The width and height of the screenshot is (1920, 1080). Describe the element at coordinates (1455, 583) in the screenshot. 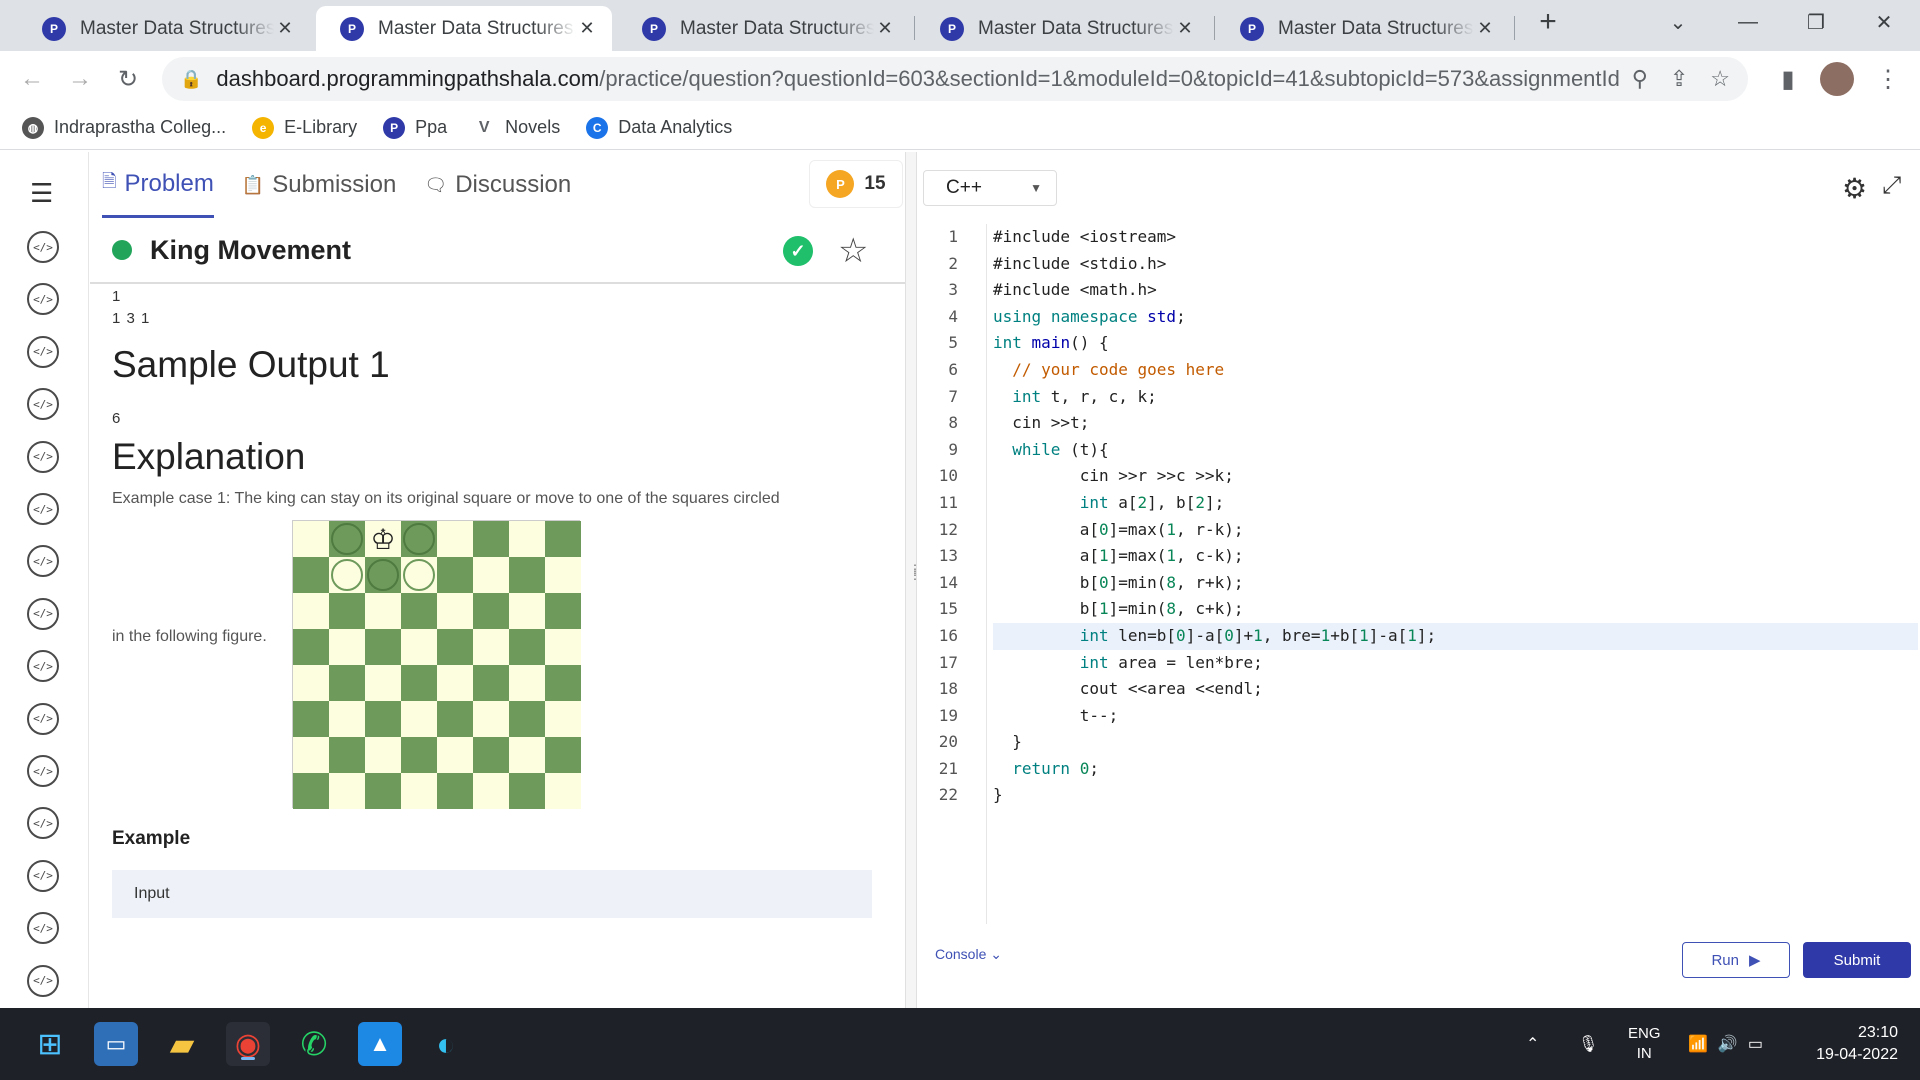

I see `code-line: b[0]=min(8, r+k);` at that location.